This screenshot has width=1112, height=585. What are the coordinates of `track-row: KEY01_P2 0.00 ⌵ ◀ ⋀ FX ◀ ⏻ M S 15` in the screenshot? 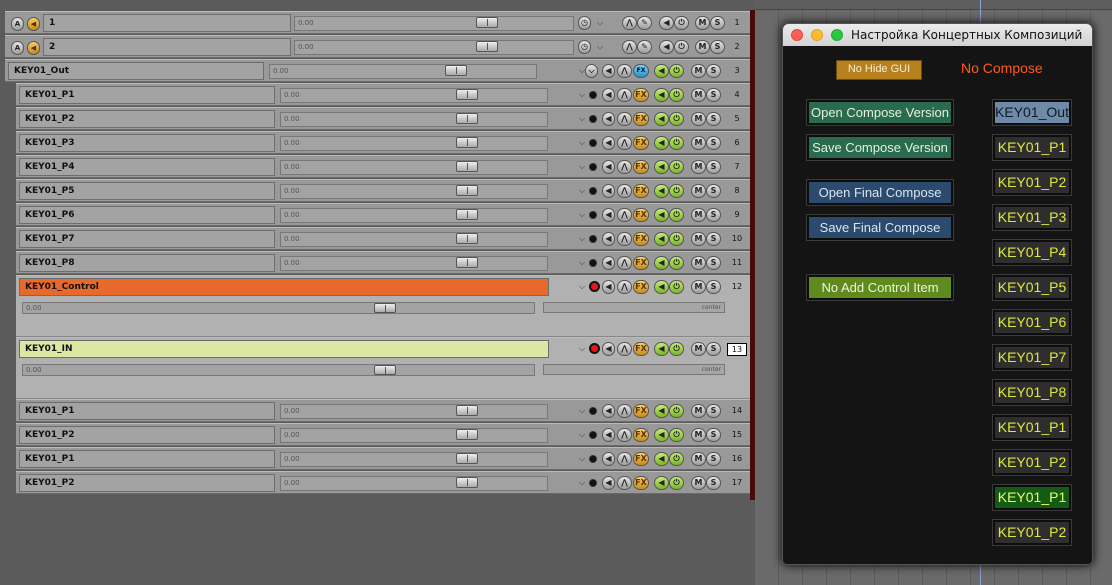 It's located at (383, 434).